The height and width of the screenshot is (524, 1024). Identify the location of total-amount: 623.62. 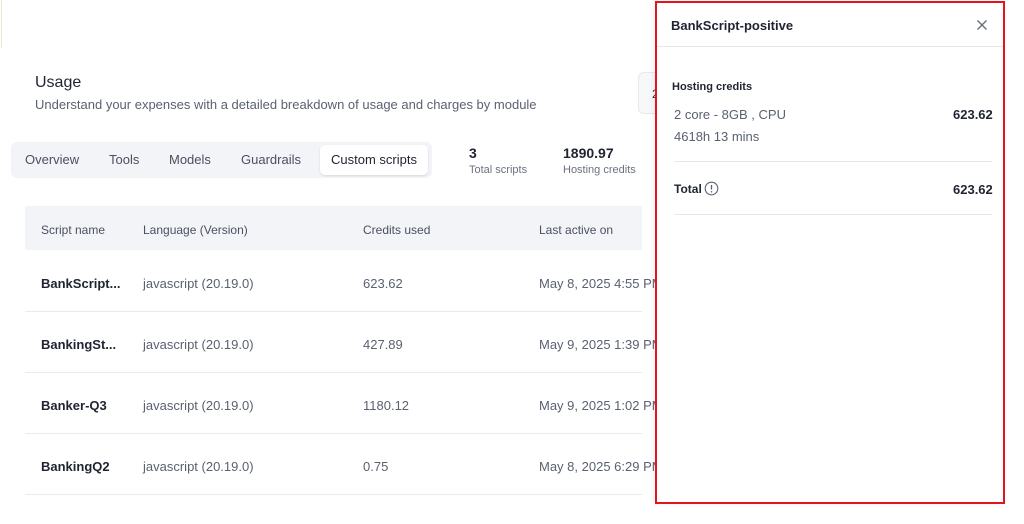
(973, 189).